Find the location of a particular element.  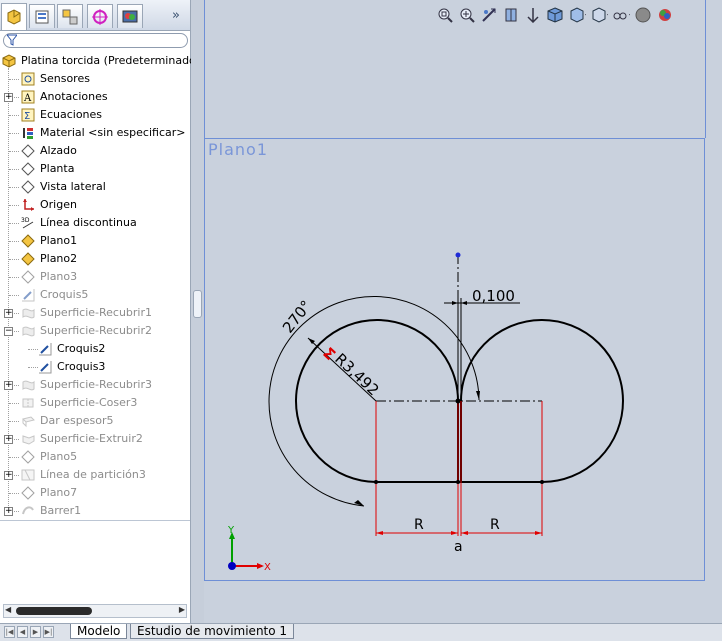

tree-item-label: Línea discontinua is located at coordinates (88, 222).